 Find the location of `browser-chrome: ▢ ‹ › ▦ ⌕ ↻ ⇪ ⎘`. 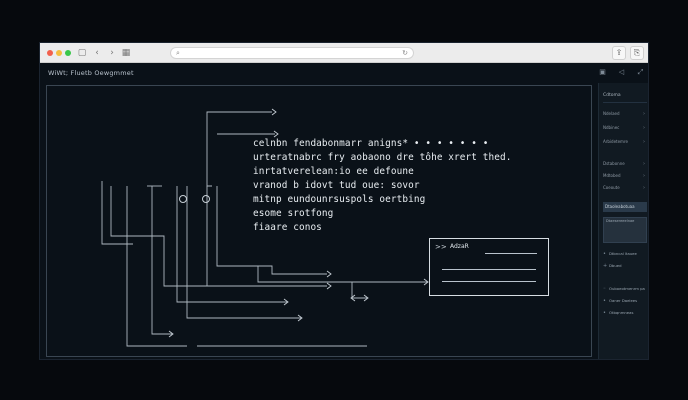

browser-chrome: ▢ ‹ › ▦ ⌕ ↻ ⇪ ⎘ is located at coordinates (344, 53).